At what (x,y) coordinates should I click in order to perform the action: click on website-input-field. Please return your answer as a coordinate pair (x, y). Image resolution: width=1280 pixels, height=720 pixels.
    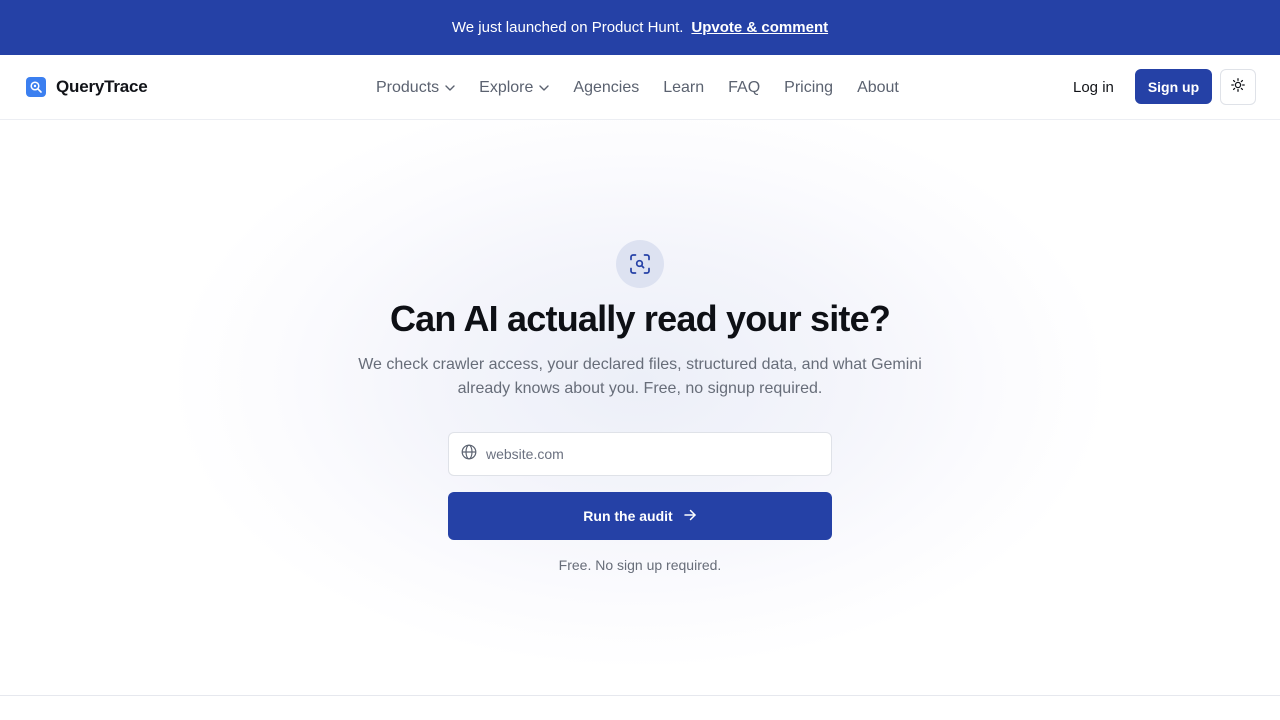
    Looking at the image, I should click on (640, 454).